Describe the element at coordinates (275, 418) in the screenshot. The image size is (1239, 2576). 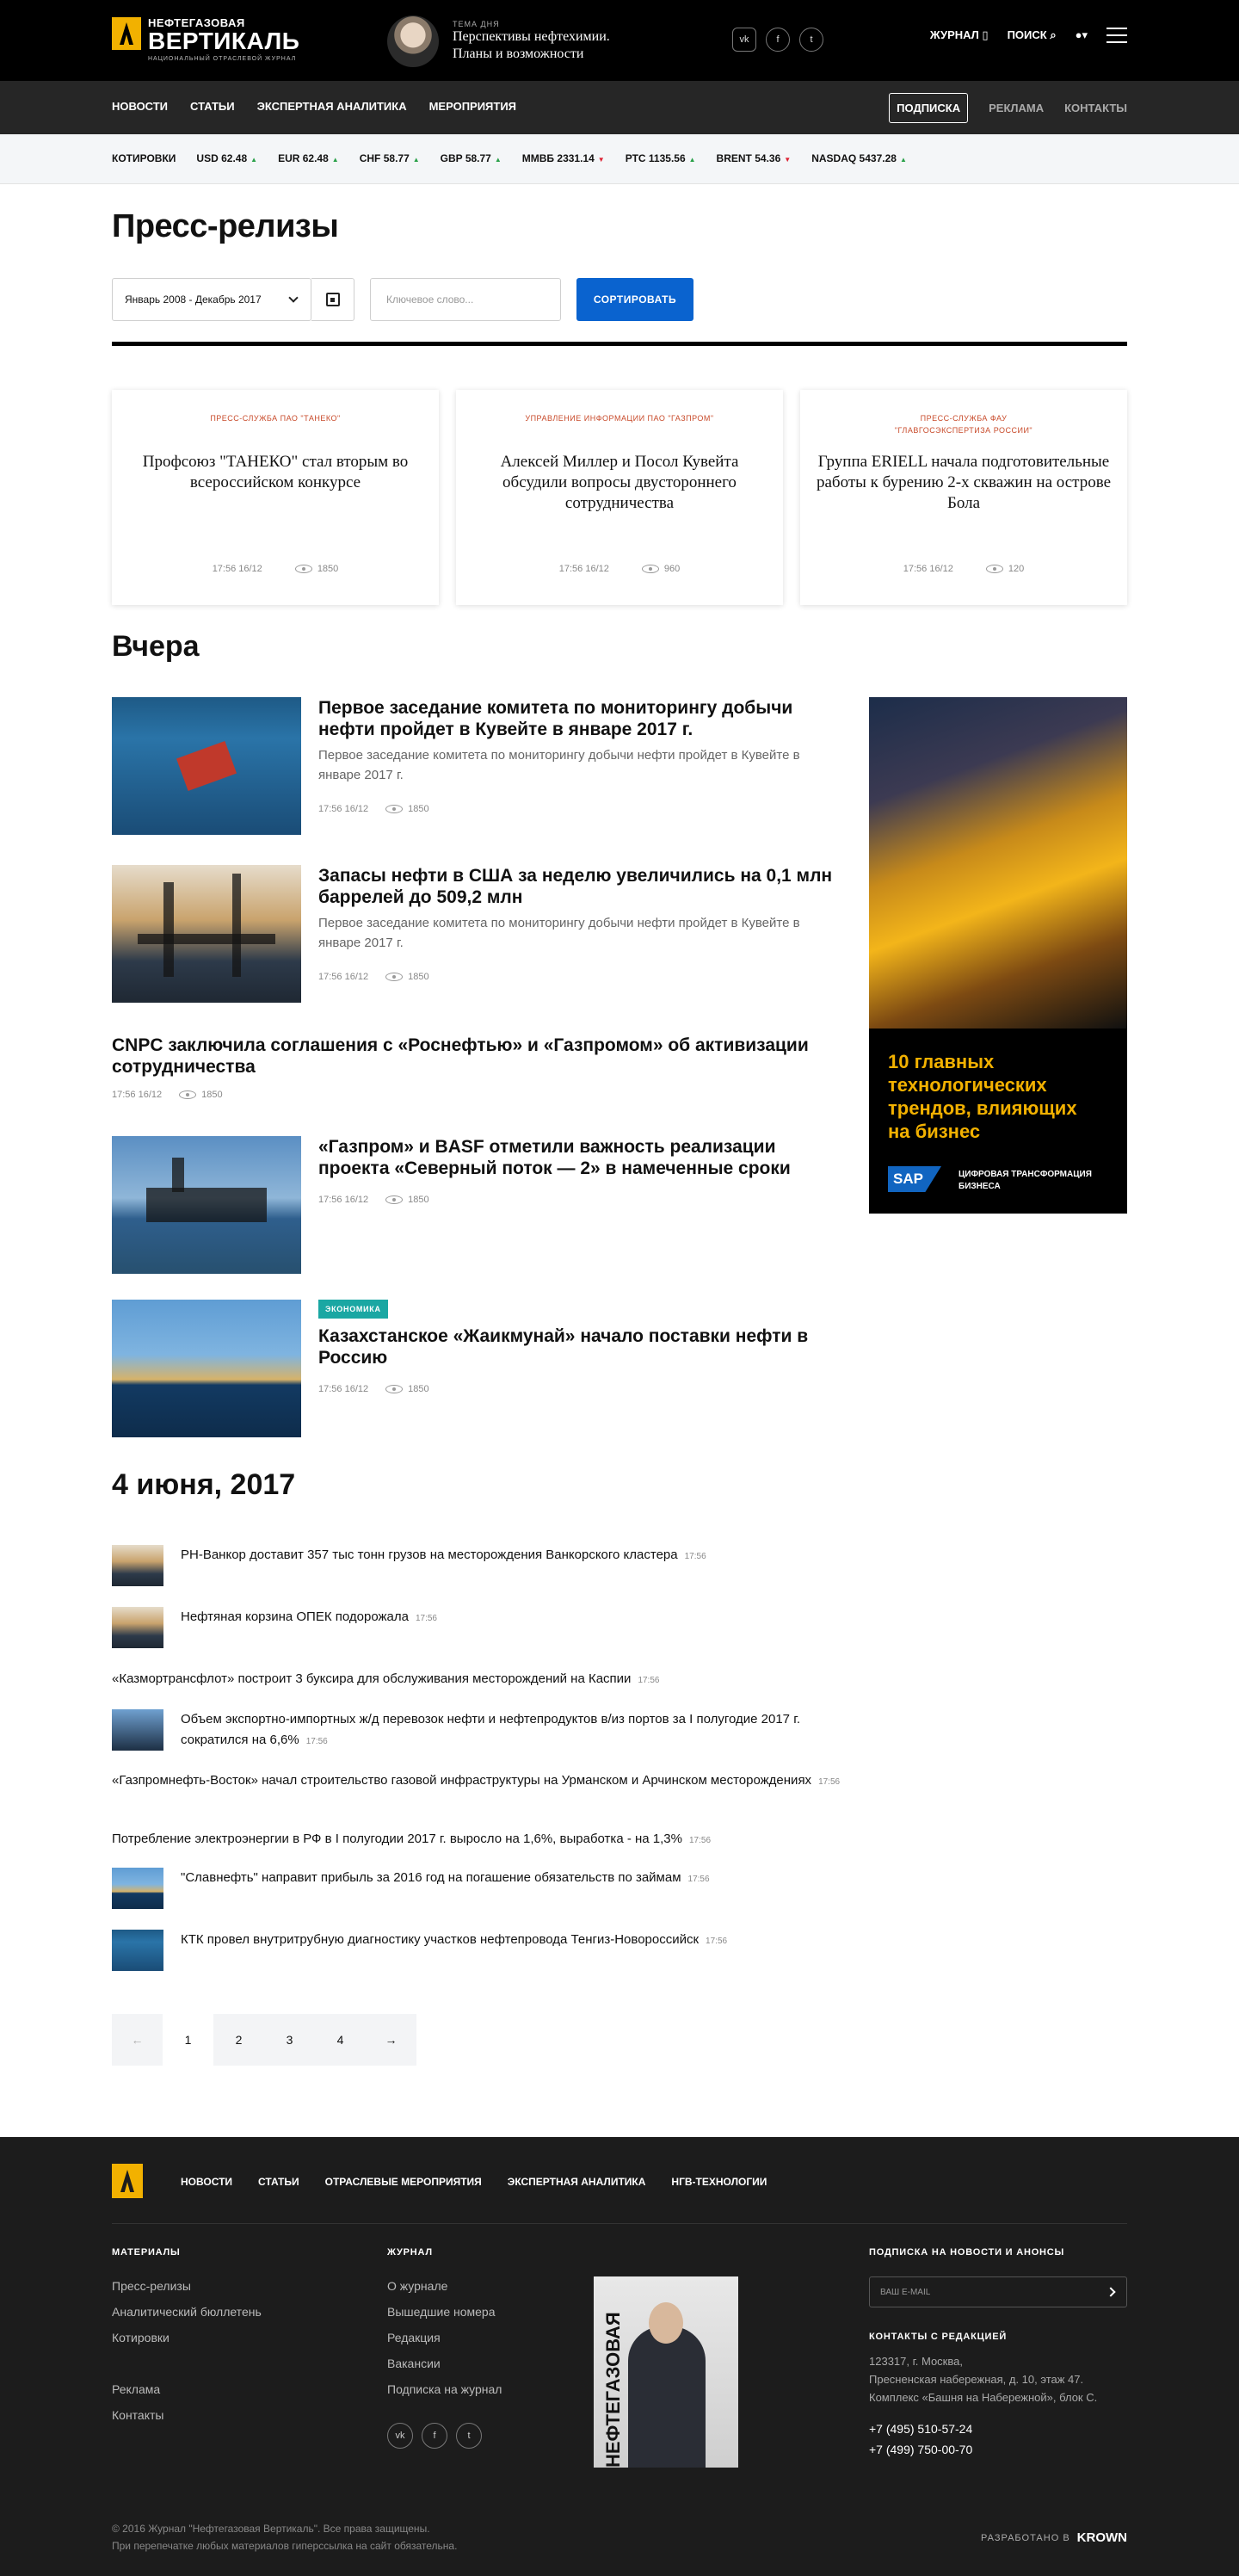
I see `card-source: ПРЕСС-СЛУЖБА ПАО "ТАНЕКО"` at that location.